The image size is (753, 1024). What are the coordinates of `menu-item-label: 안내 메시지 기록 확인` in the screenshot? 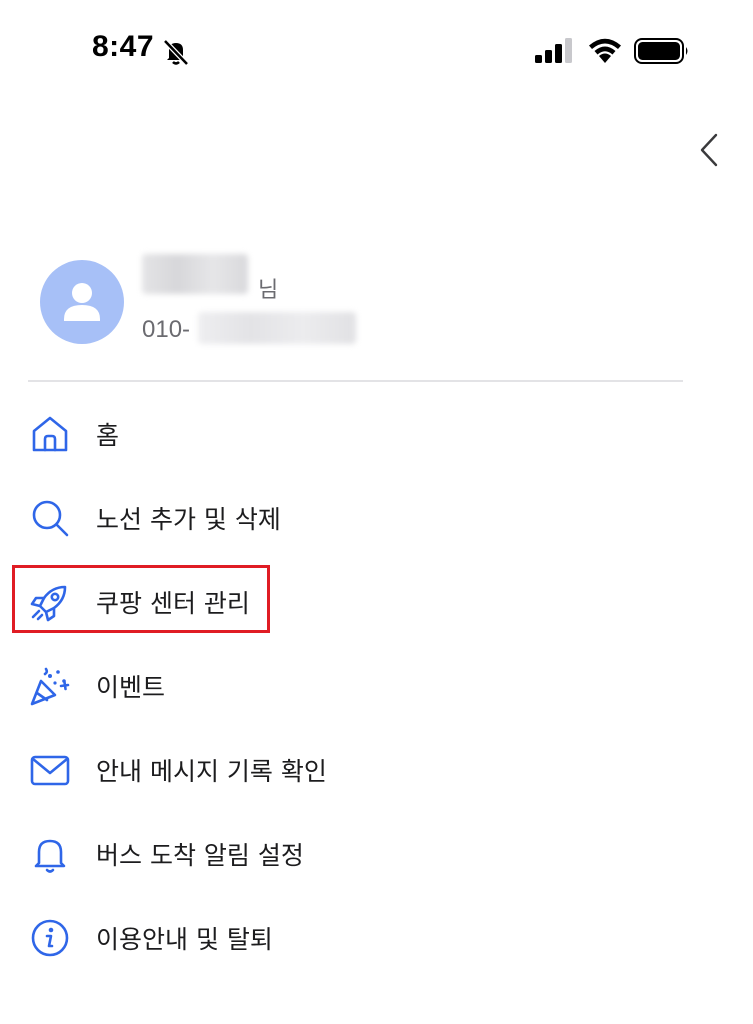 It's located at (211, 771).